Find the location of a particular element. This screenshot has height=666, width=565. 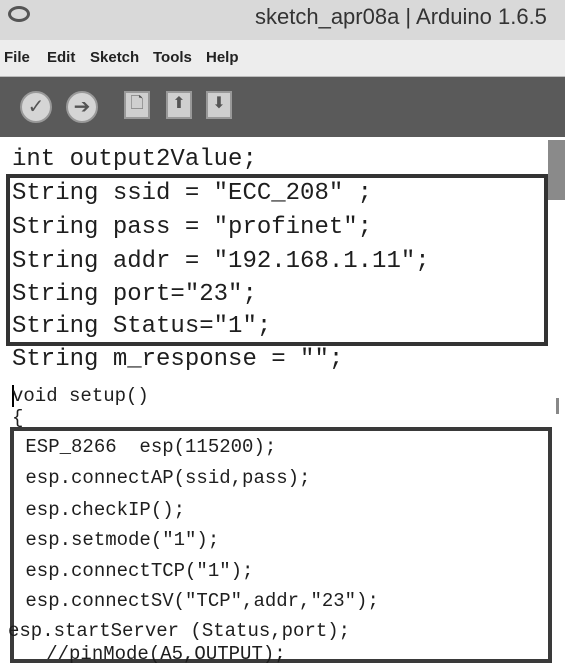

code-line: String Status="1"; is located at coordinates (142, 326).